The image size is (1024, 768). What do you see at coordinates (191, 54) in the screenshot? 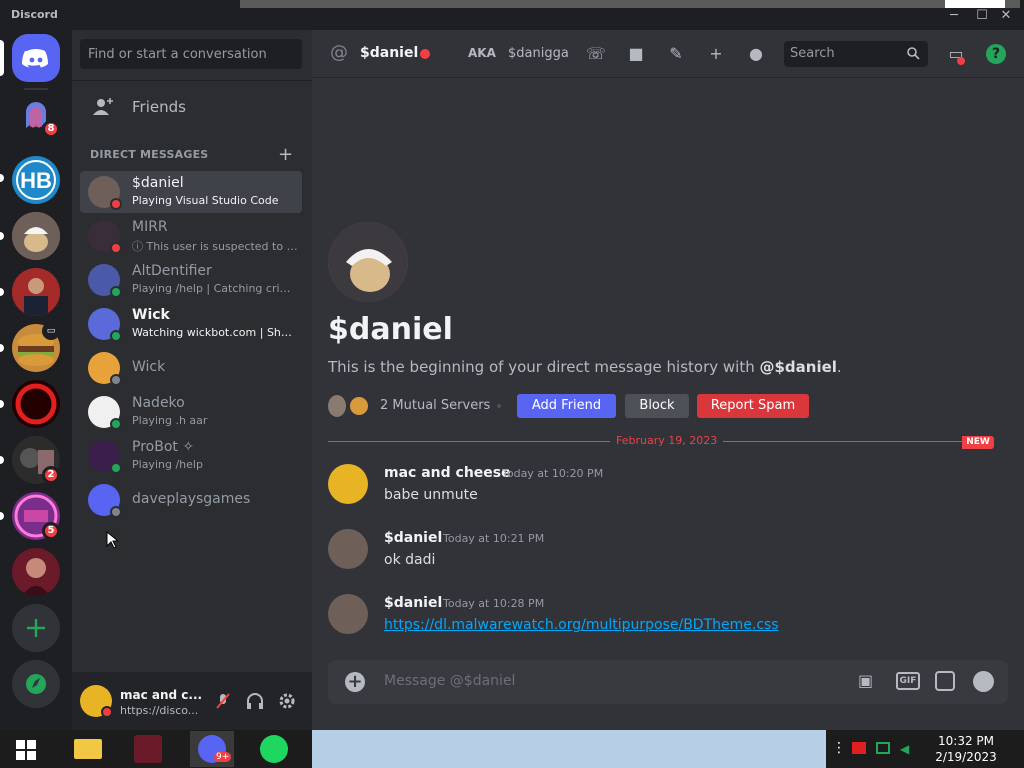
I see `dm-search-input: Find or start a conversation` at bounding box center [191, 54].